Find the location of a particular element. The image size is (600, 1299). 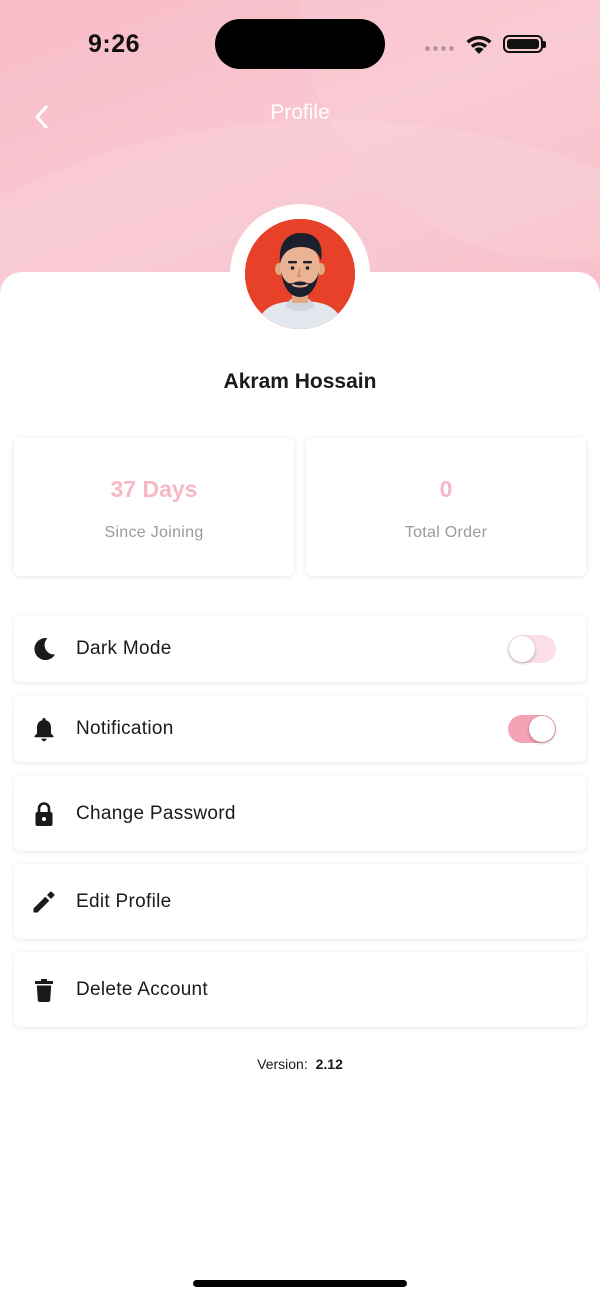

delete-account-label: Delete Account is located at coordinates (142, 989).